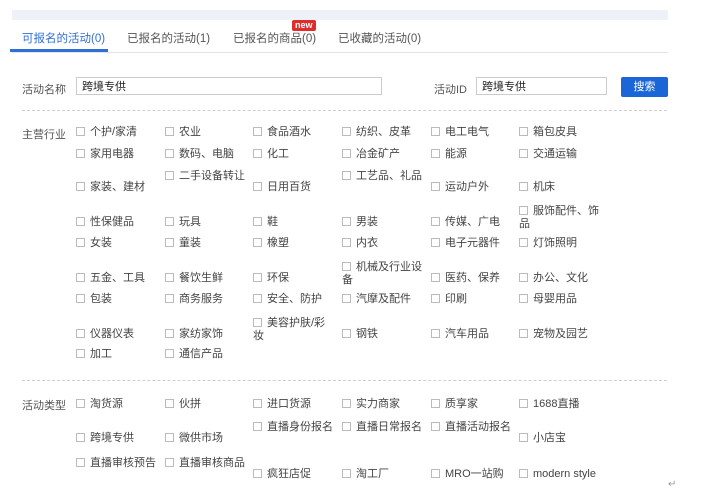 This screenshot has height=500, width=707. Describe the element at coordinates (194, 354) in the screenshot. I see `industry-option: 通信产品` at that location.